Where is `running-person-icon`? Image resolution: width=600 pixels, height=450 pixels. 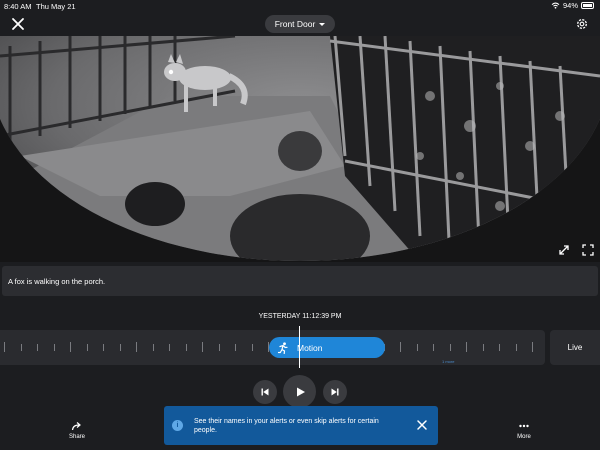 running-person-icon is located at coordinates (282, 347).